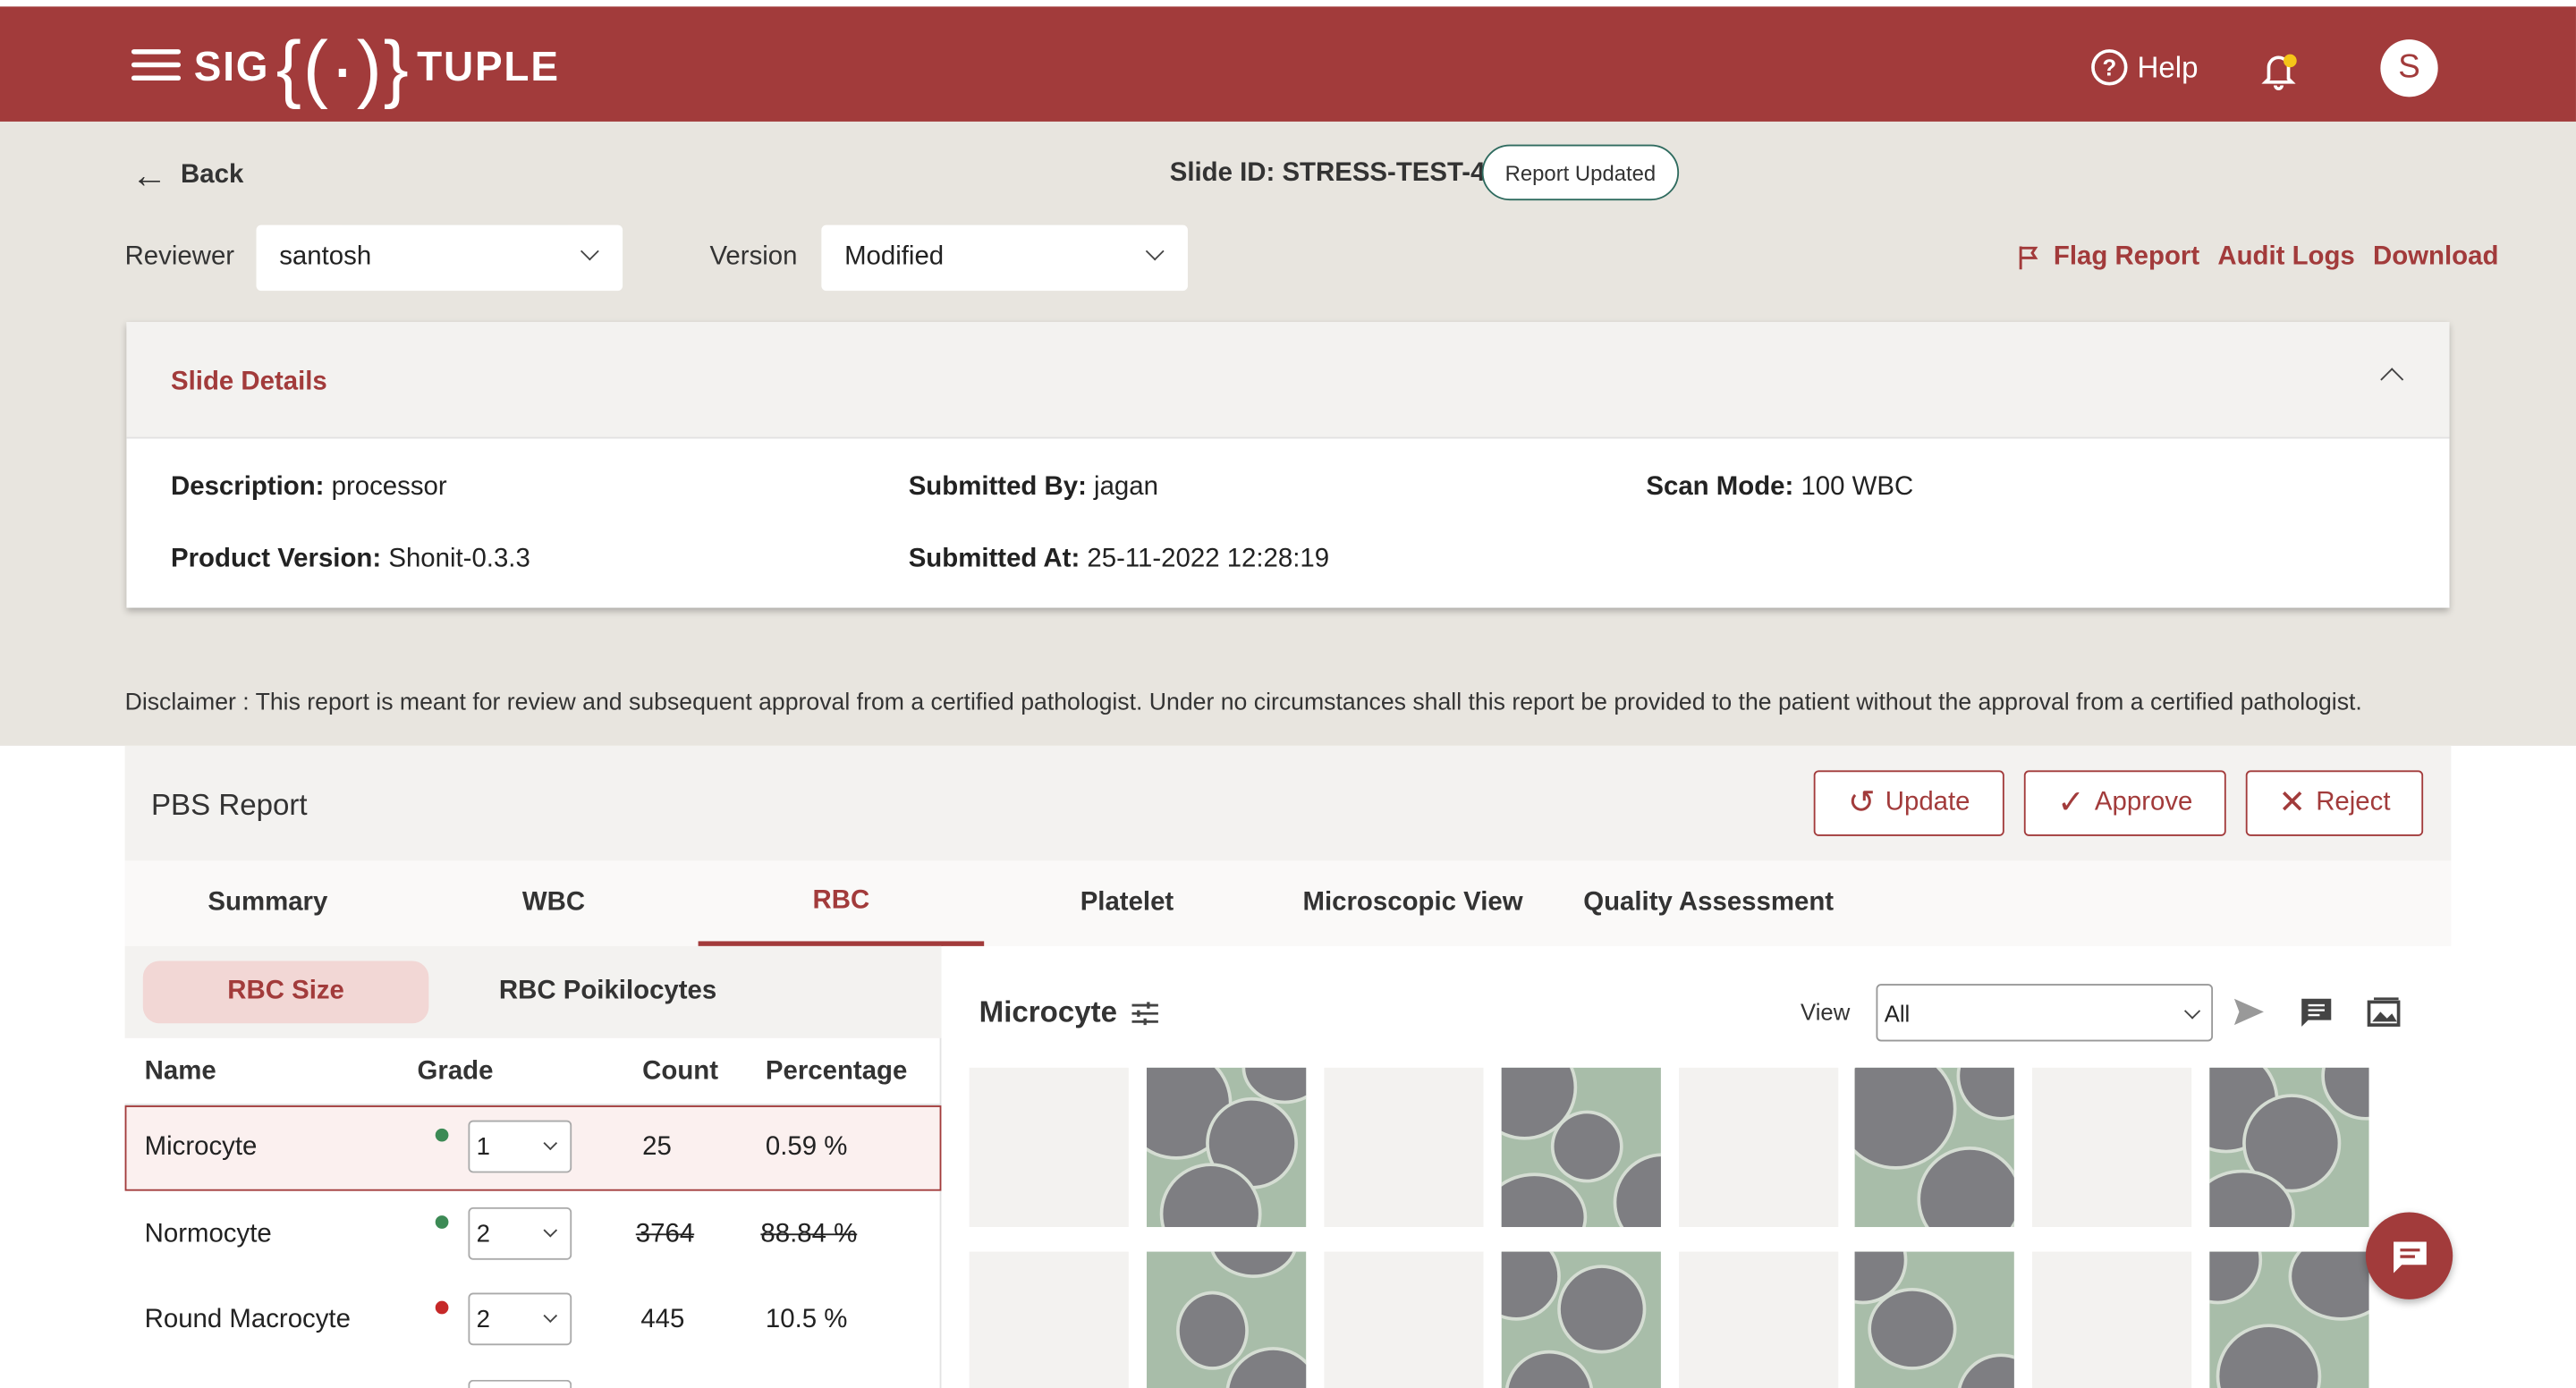  What do you see at coordinates (1004, 258) in the screenshot?
I see `version-select: Modified` at bounding box center [1004, 258].